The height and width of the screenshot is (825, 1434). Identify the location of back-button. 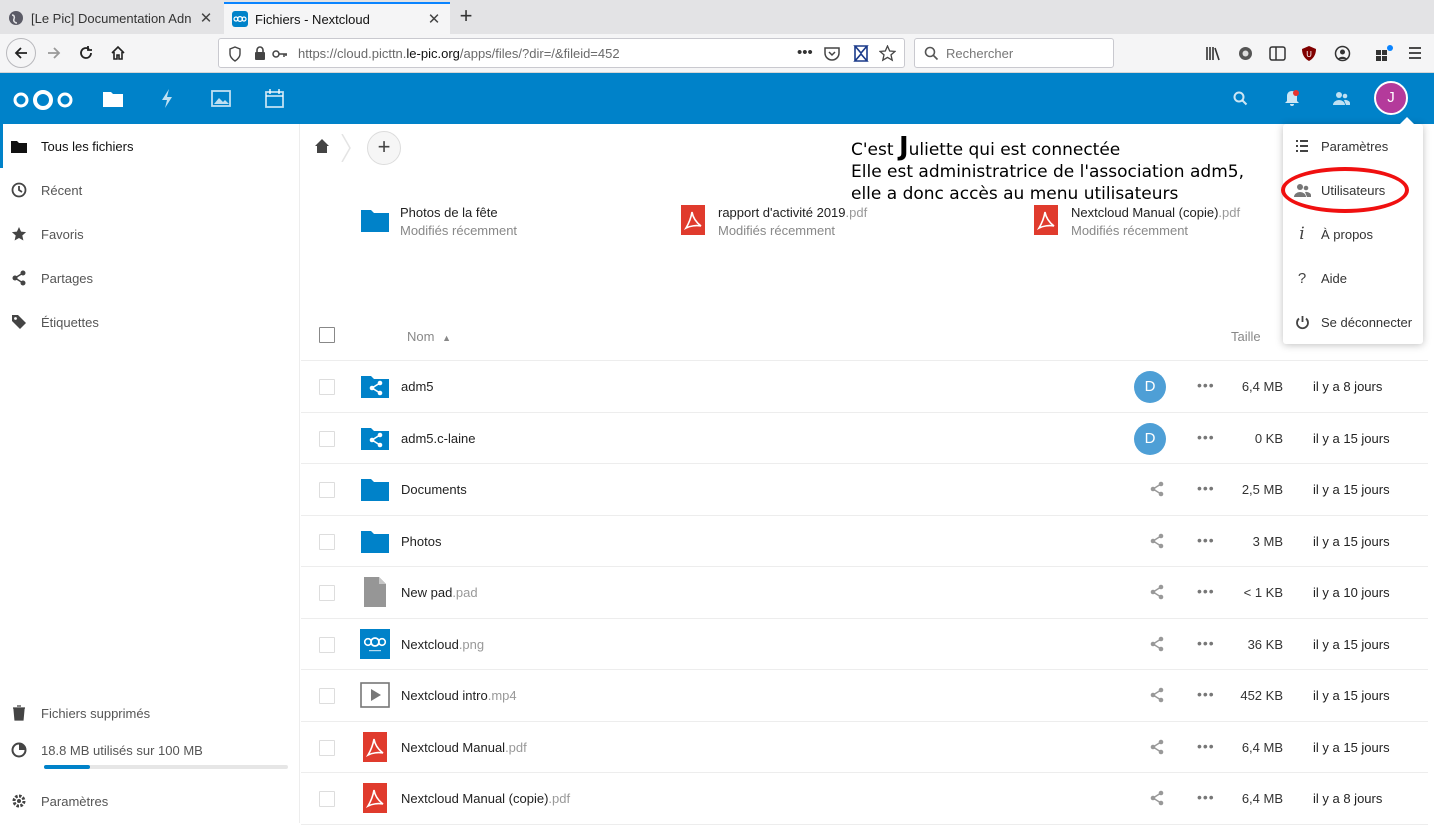
(21, 53).